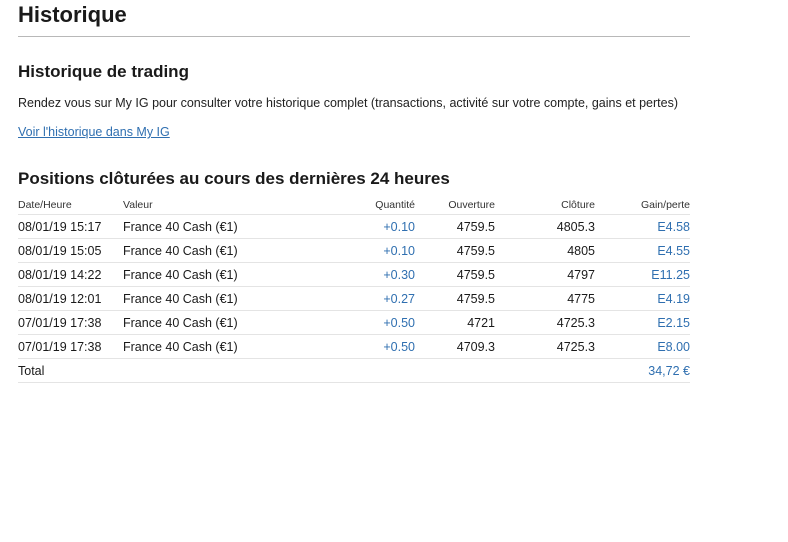 Image resolution: width=788 pixels, height=542 pixels. Describe the element at coordinates (642, 274) in the screenshot. I see `row-gain: E11.25` at that location.